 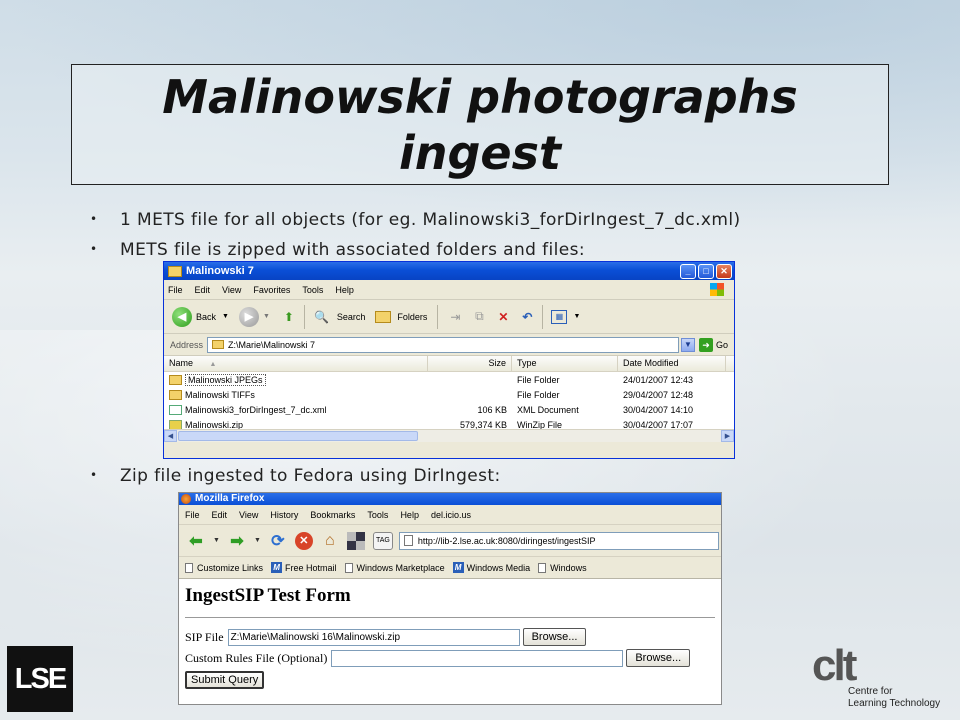 What do you see at coordinates (721, 344) in the screenshot?
I see `go-label: Go` at bounding box center [721, 344].